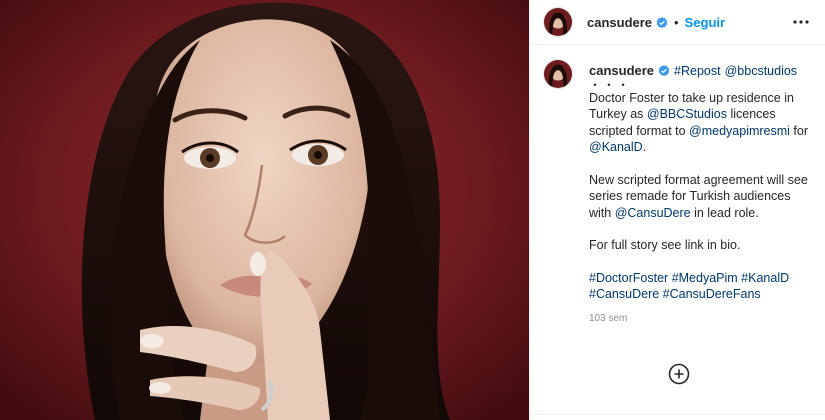  I want to click on mention-link: @CansuDere, so click(653, 213).